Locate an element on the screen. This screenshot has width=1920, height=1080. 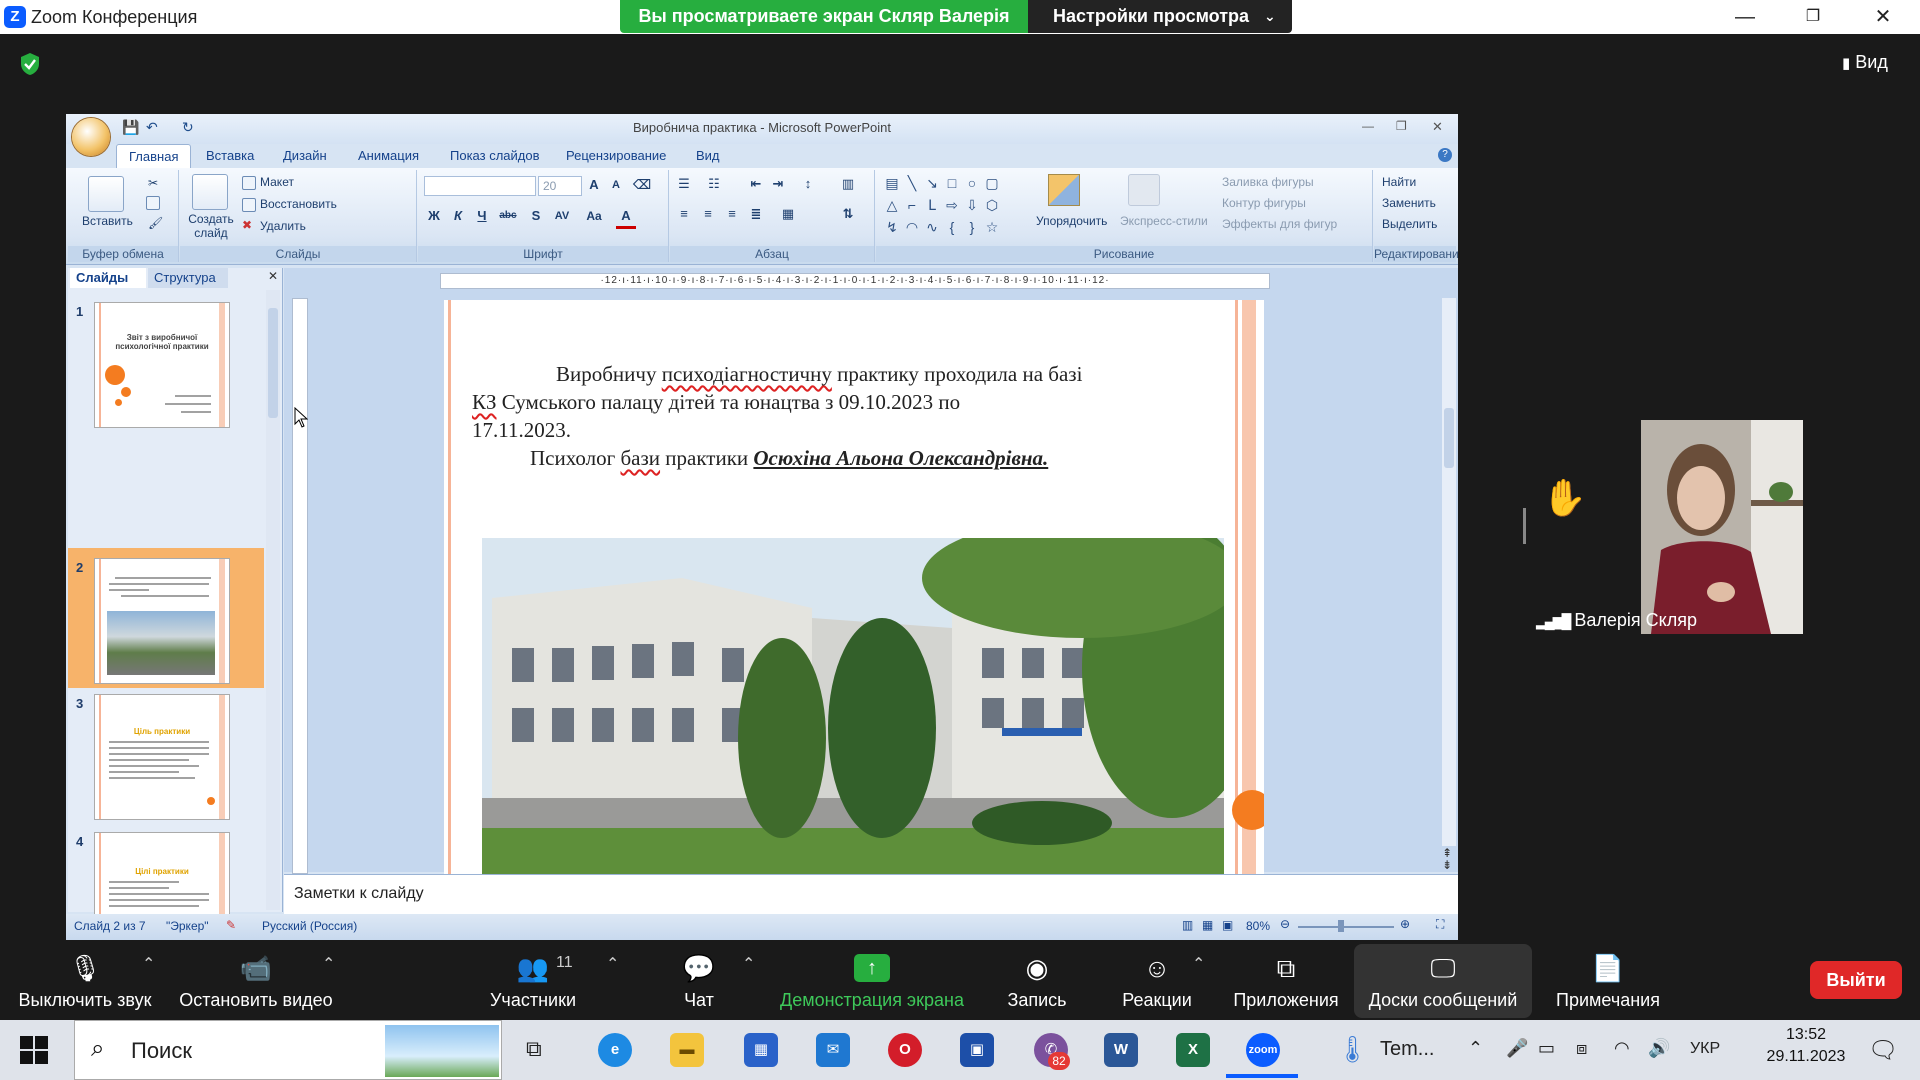
participants-caret-icon: ⌃ is located at coordinates (612, 964).